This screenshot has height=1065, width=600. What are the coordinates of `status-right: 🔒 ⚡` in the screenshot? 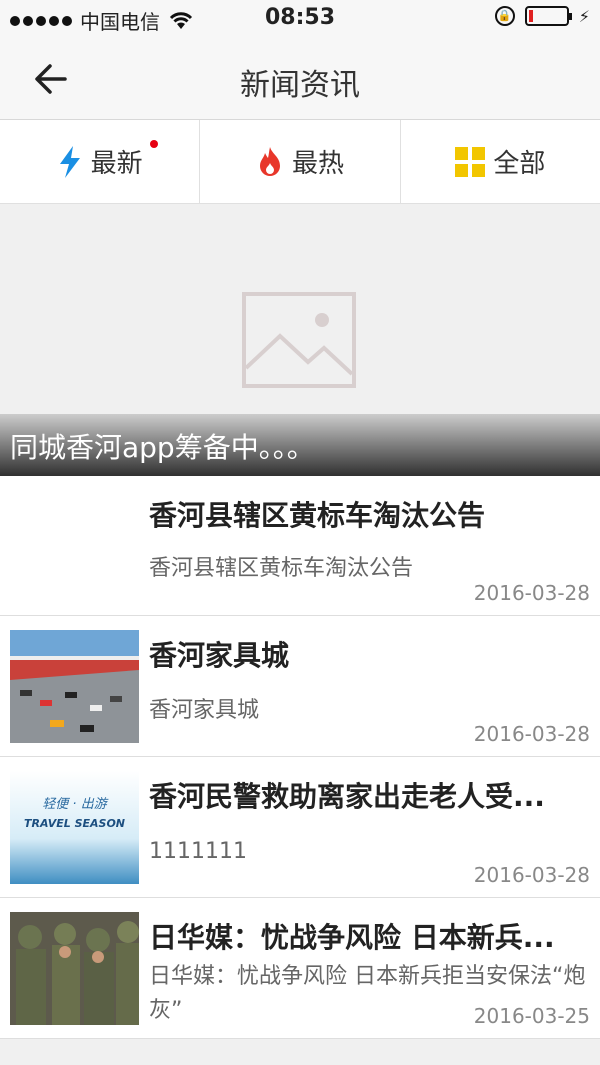 It's located at (542, 16).